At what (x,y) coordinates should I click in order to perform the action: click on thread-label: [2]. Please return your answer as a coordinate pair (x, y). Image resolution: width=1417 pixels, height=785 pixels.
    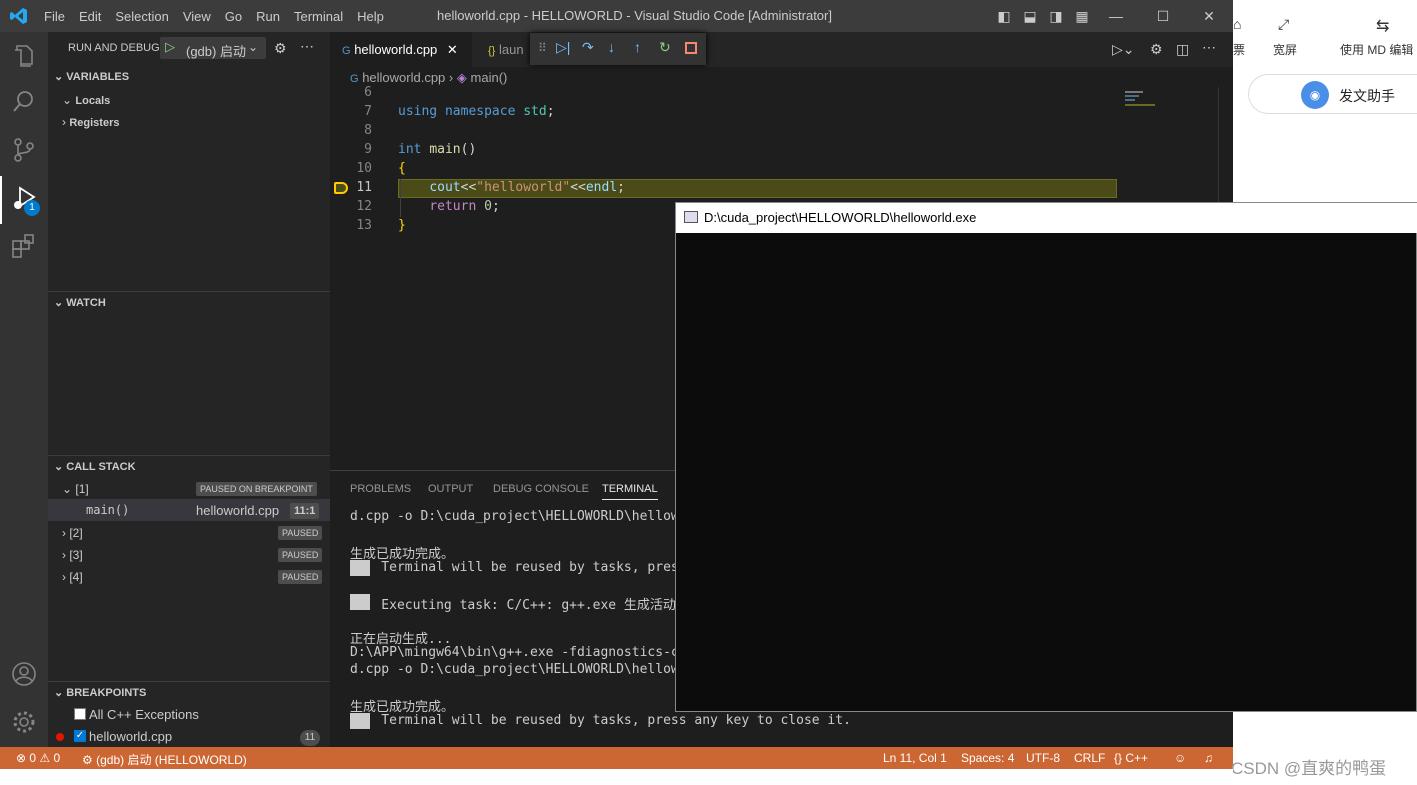
    Looking at the image, I should click on (76, 533).